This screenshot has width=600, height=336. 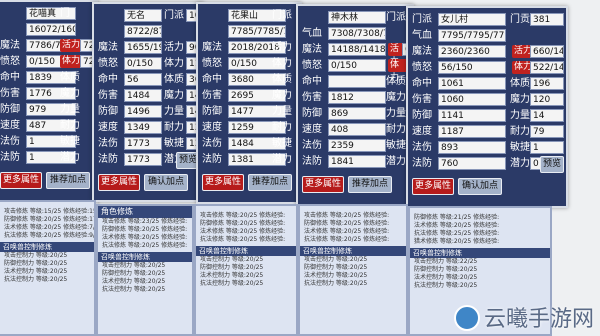 I want to click on stat-value-2: 660/1485, so click(x=547, y=51).